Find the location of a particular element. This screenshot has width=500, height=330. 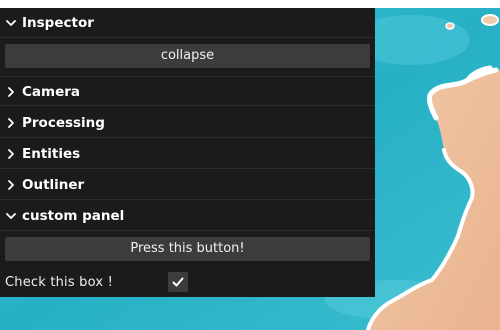

collapse-button: collapse is located at coordinates (187, 56).